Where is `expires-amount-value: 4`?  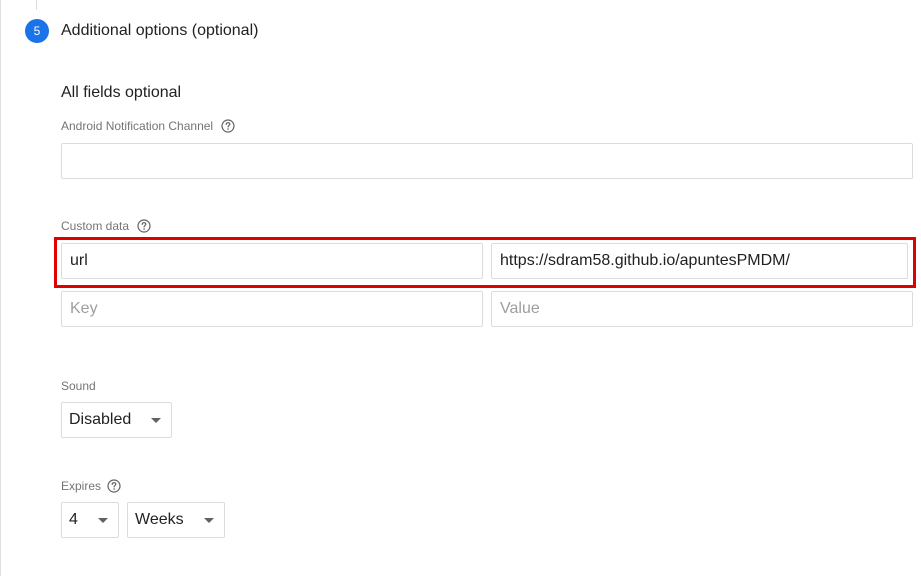 expires-amount-value: 4 is located at coordinates (73, 519).